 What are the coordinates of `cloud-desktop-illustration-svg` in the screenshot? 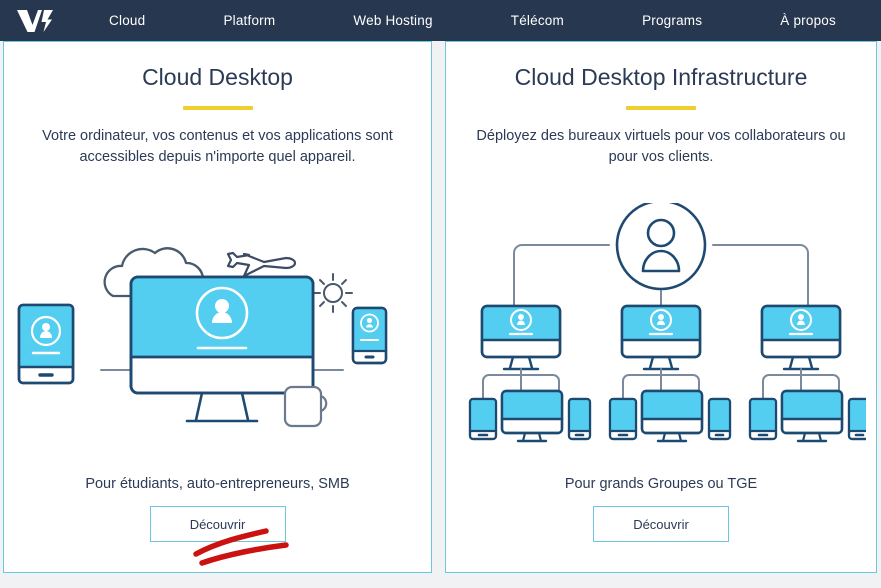 It's located at (202, 336).